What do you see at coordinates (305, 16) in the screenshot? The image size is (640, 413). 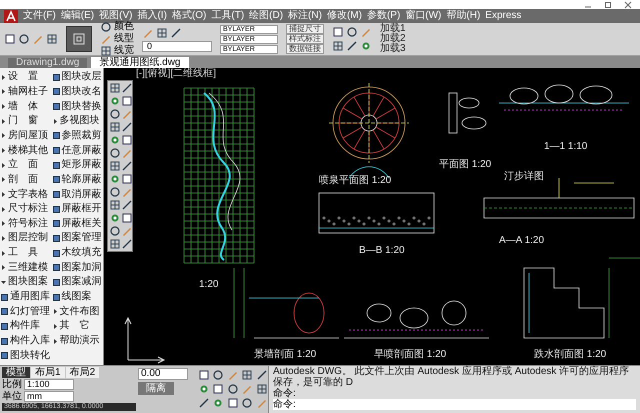 I see `menu-item: 标注(N)` at bounding box center [305, 16].